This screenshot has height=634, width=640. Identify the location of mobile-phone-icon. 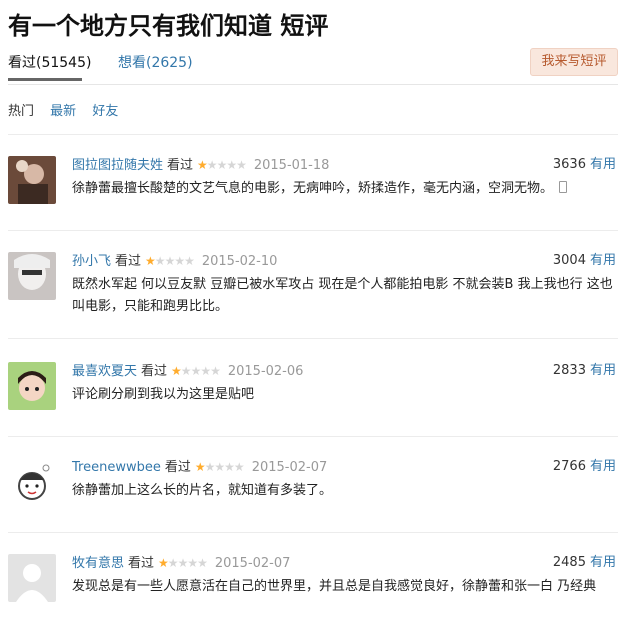
(563, 187).